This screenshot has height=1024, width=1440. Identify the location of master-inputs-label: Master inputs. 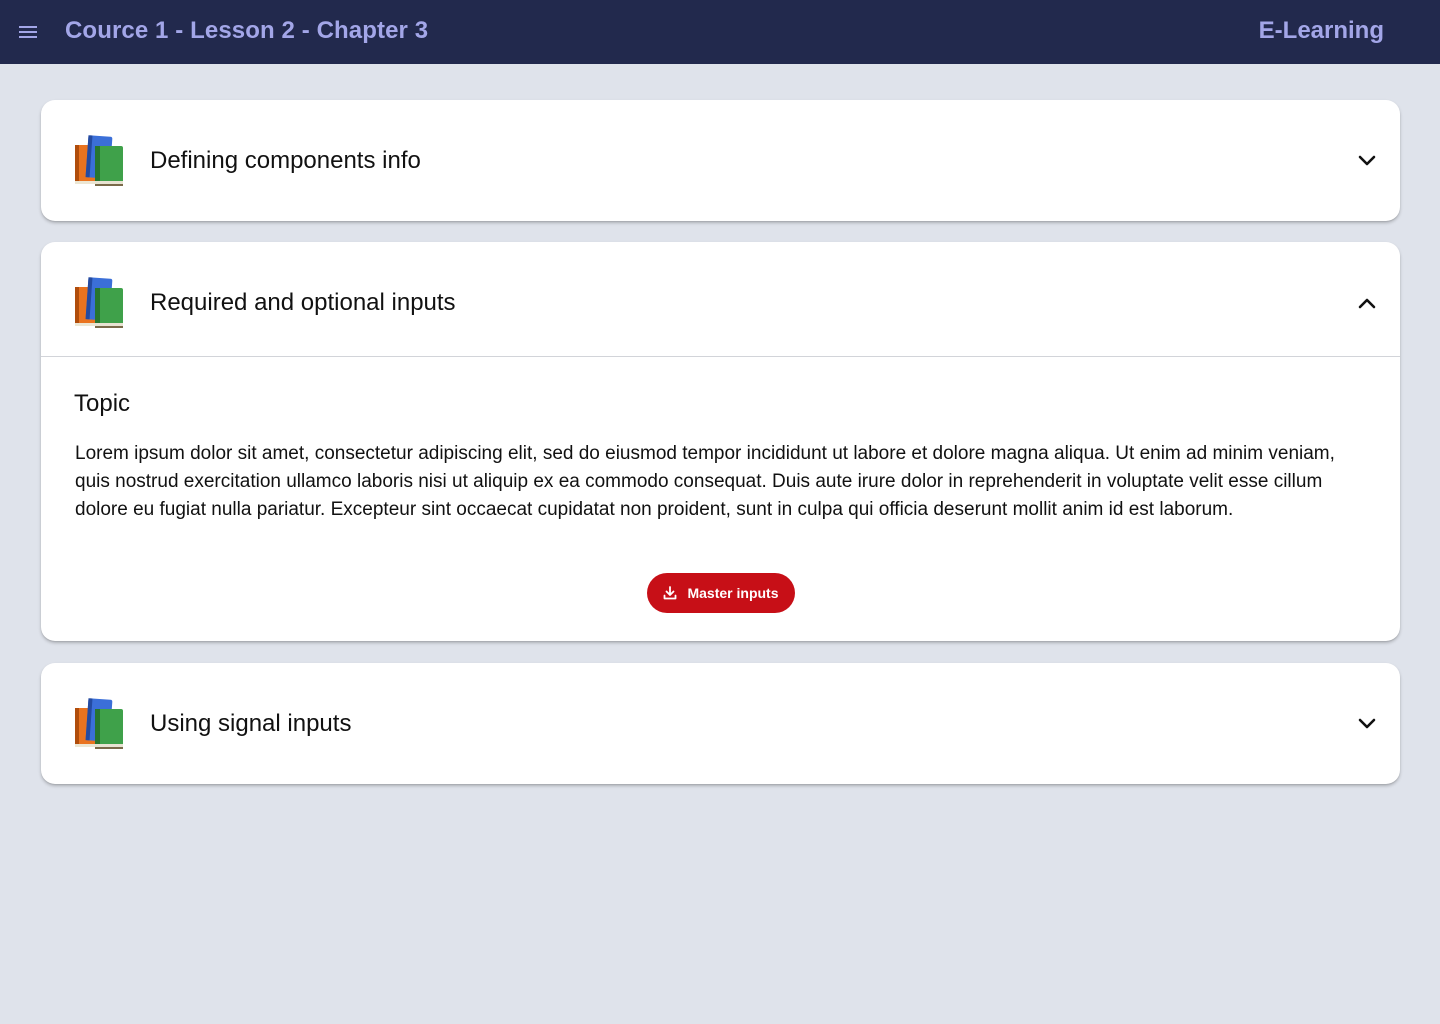
(733, 593).